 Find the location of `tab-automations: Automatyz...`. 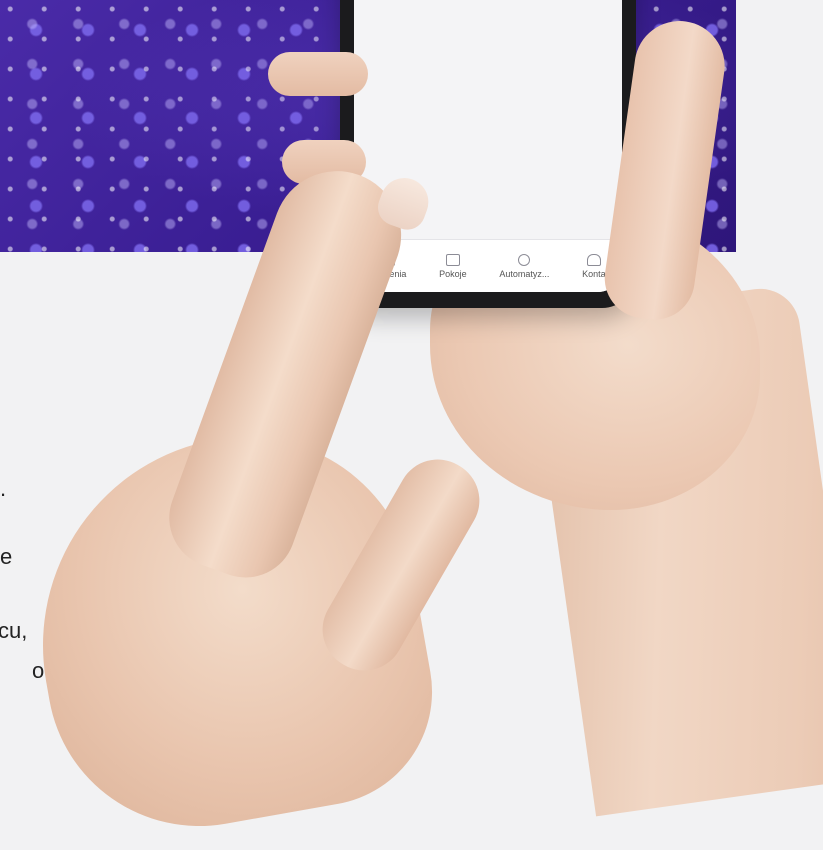

tab-automations: Automatyz... is located at coordinates (524, 266).